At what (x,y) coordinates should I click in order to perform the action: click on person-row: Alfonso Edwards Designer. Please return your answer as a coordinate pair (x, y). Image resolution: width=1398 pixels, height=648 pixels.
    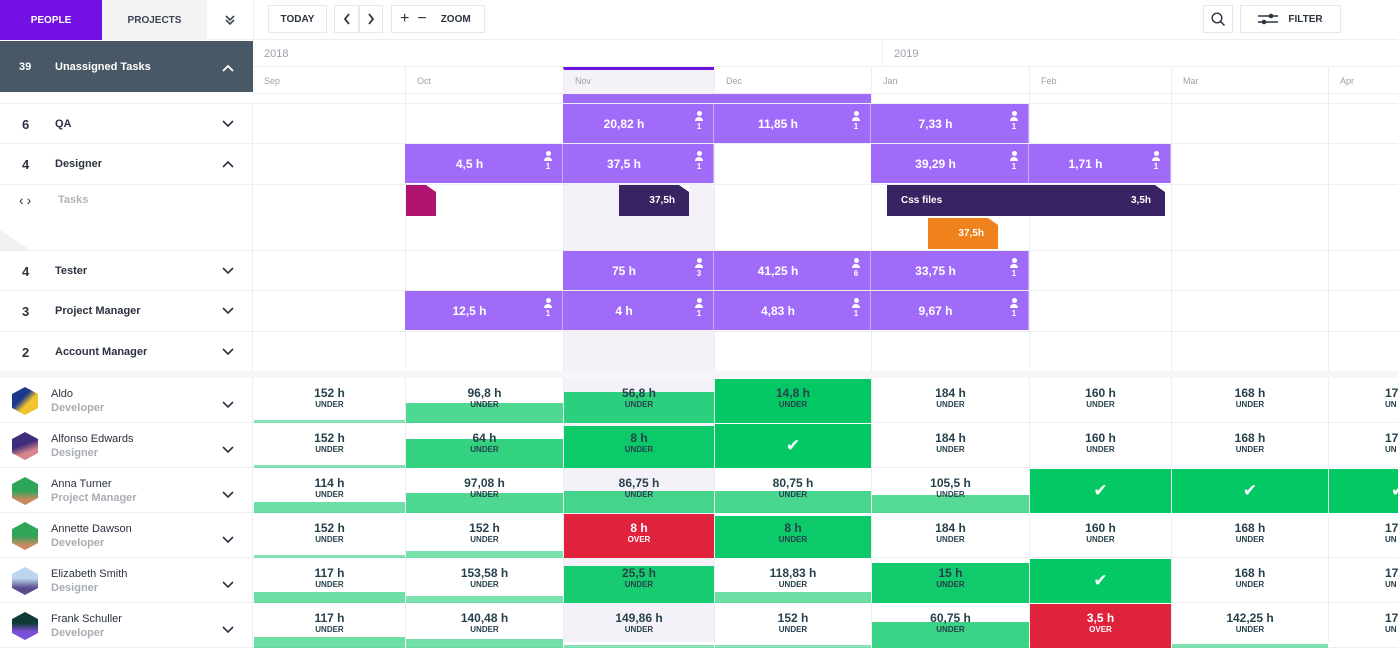
    Looking at the image, I should click on (126, 445).